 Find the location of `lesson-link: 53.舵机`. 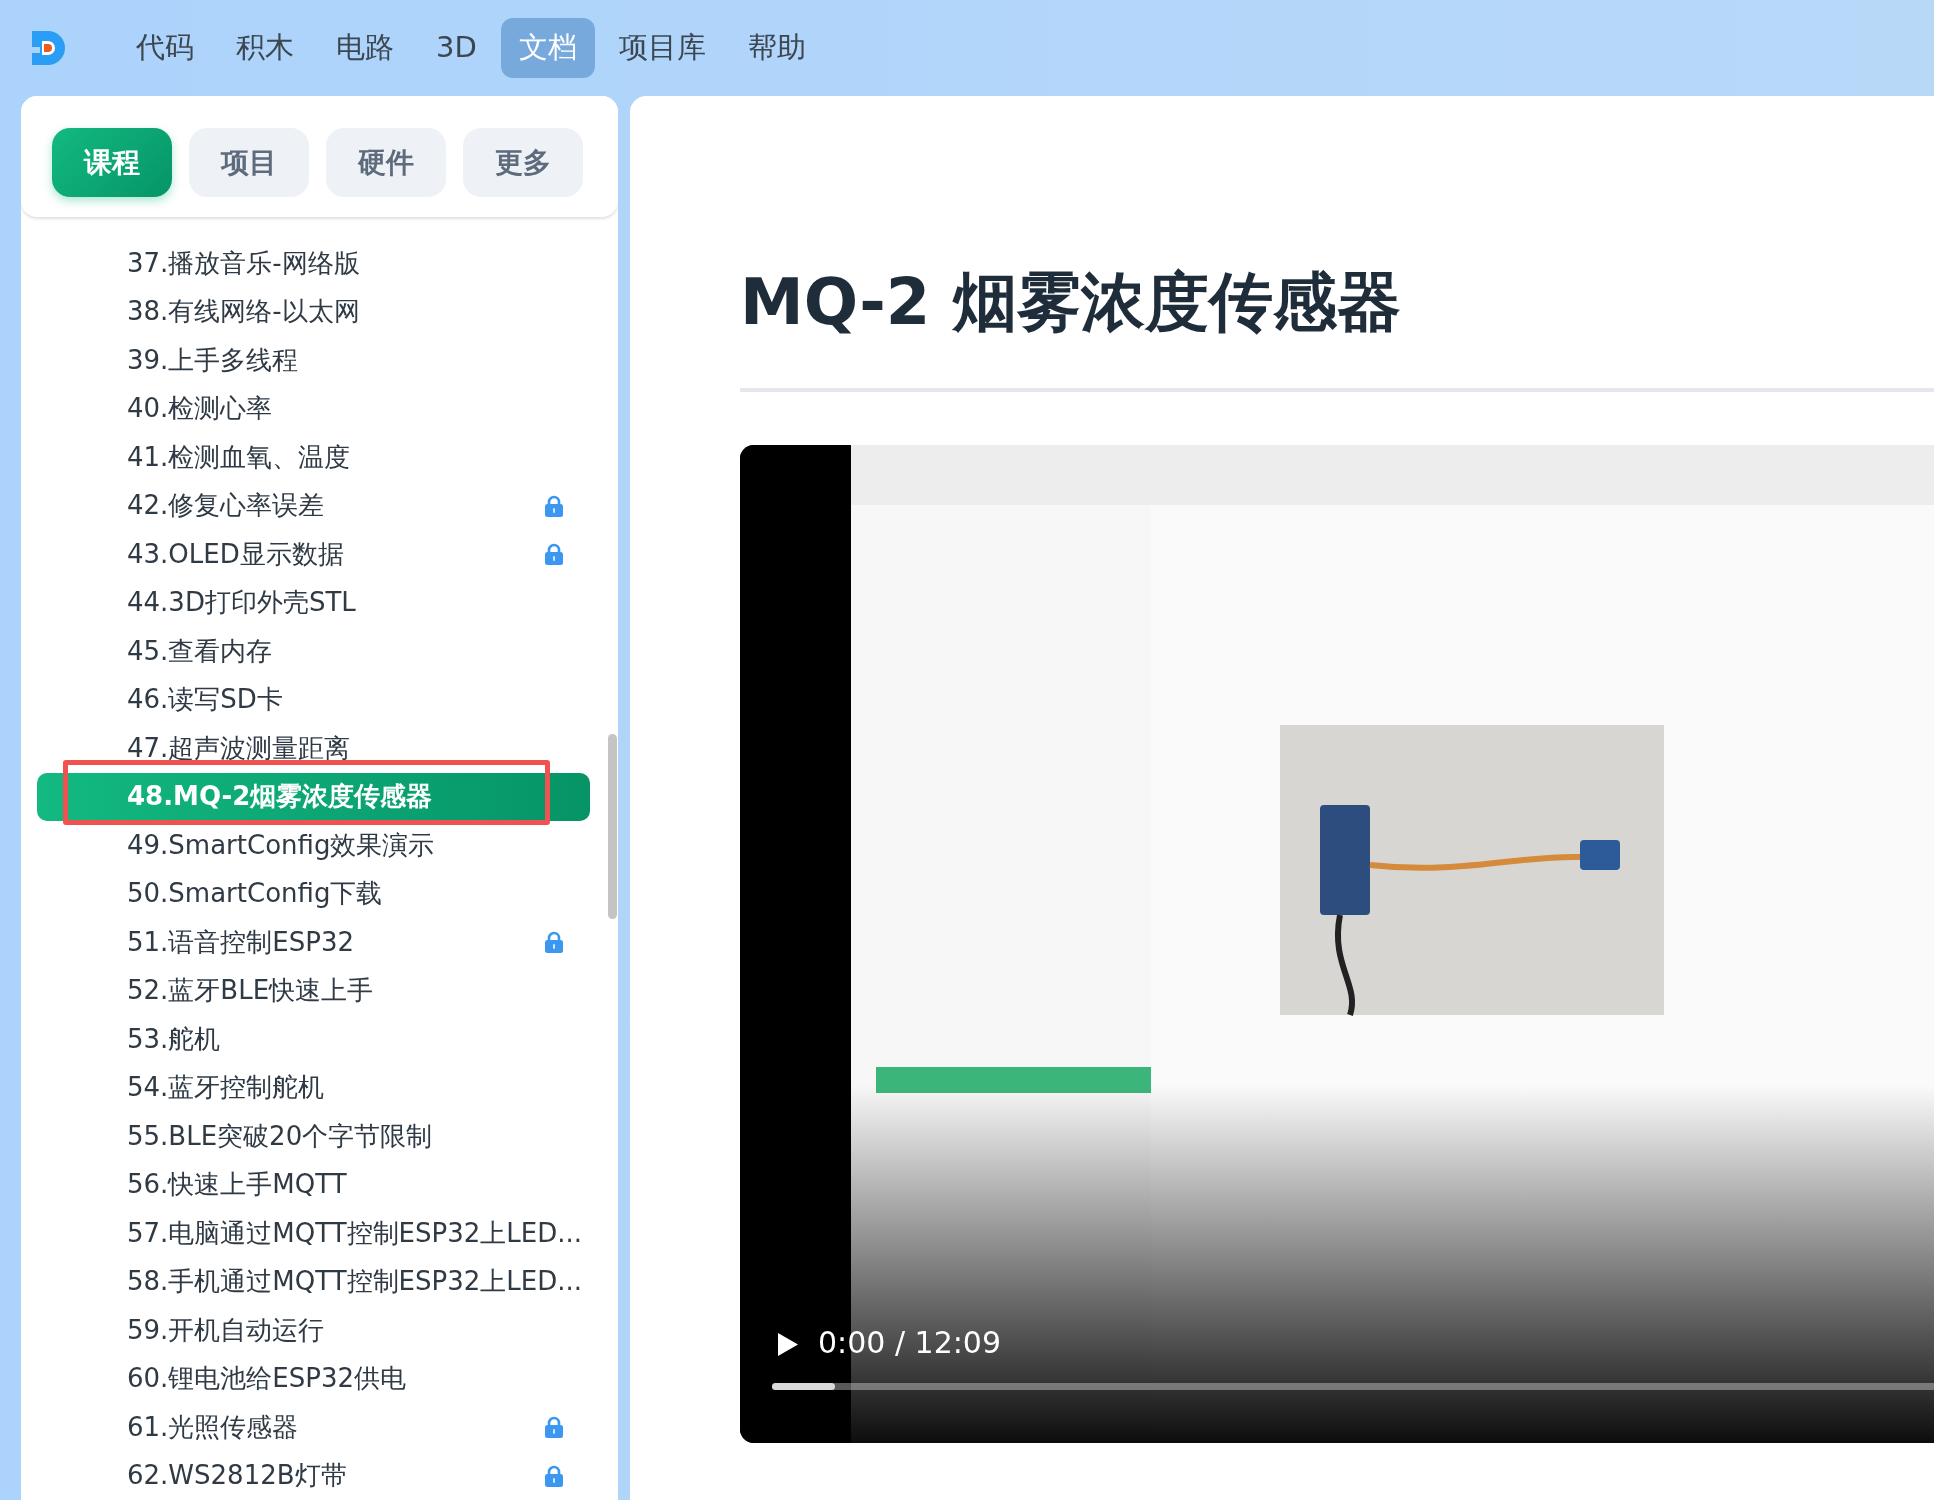

lesson-link: 53.舵机 is located at coordinates (345, 1039).